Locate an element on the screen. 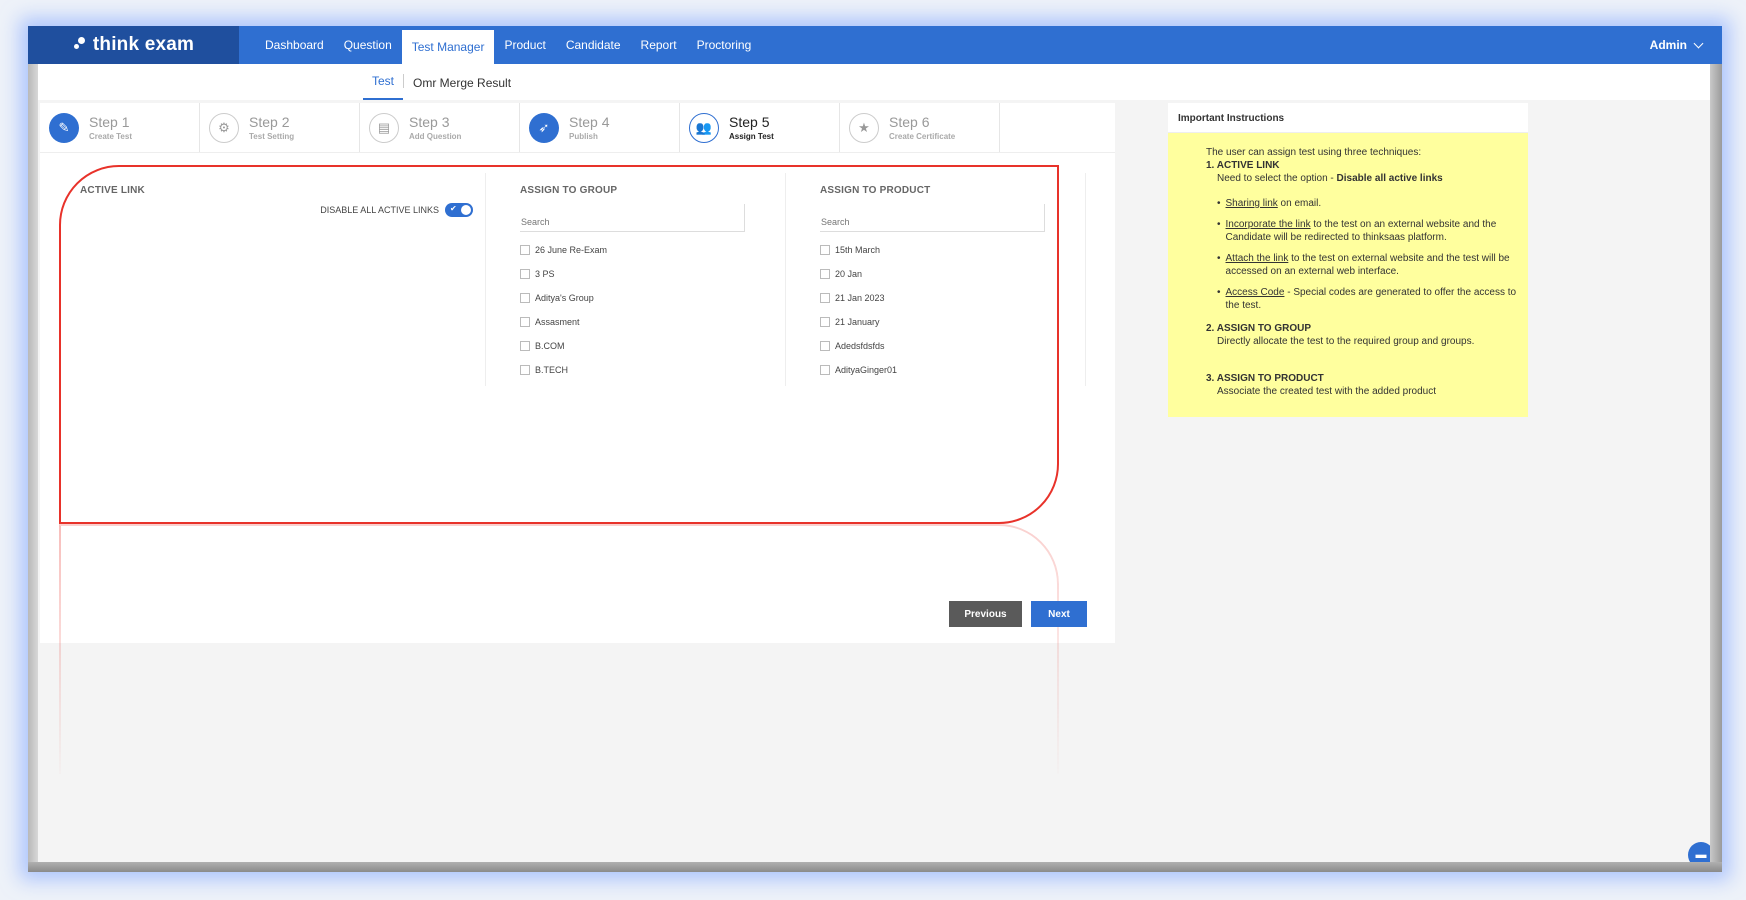 The width and height of the screenshot is (1746, 900). bullet-item: • Sharing link on email. is located at coordinates (1269, 203).